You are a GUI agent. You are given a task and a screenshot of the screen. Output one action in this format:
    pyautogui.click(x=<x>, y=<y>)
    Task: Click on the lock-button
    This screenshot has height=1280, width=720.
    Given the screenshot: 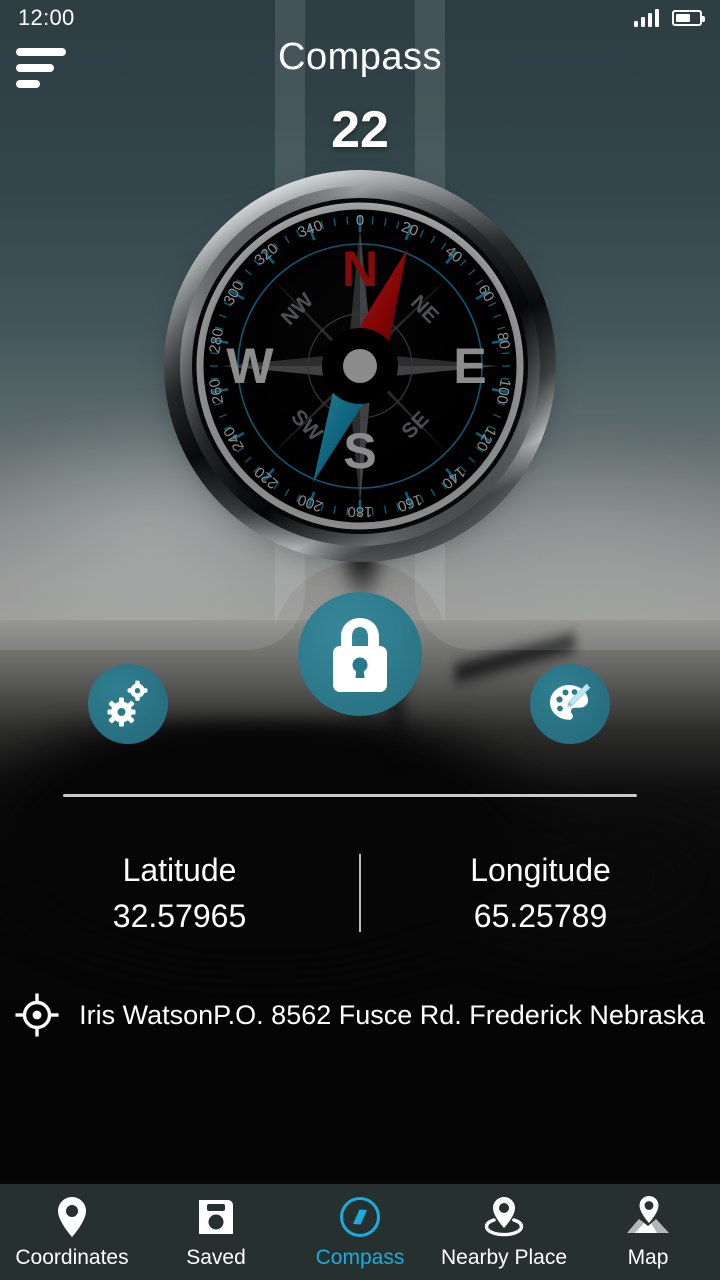 What is the action you would take?
    pyautogui.click(x=360, y=654)
    